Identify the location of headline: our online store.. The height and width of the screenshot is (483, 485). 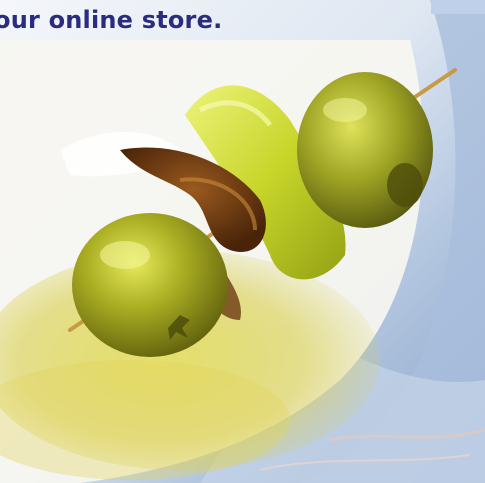
(111, 20).